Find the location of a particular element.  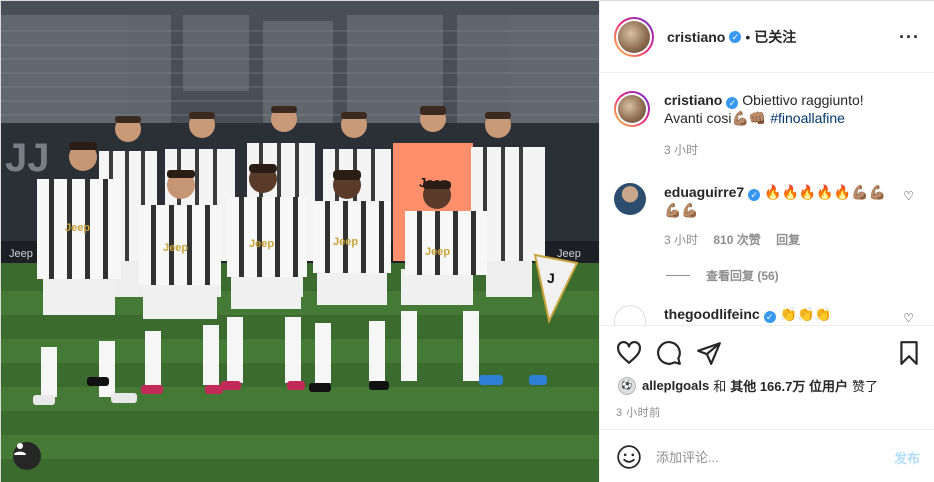

action-icon-row is located at coordinates (769, 353).